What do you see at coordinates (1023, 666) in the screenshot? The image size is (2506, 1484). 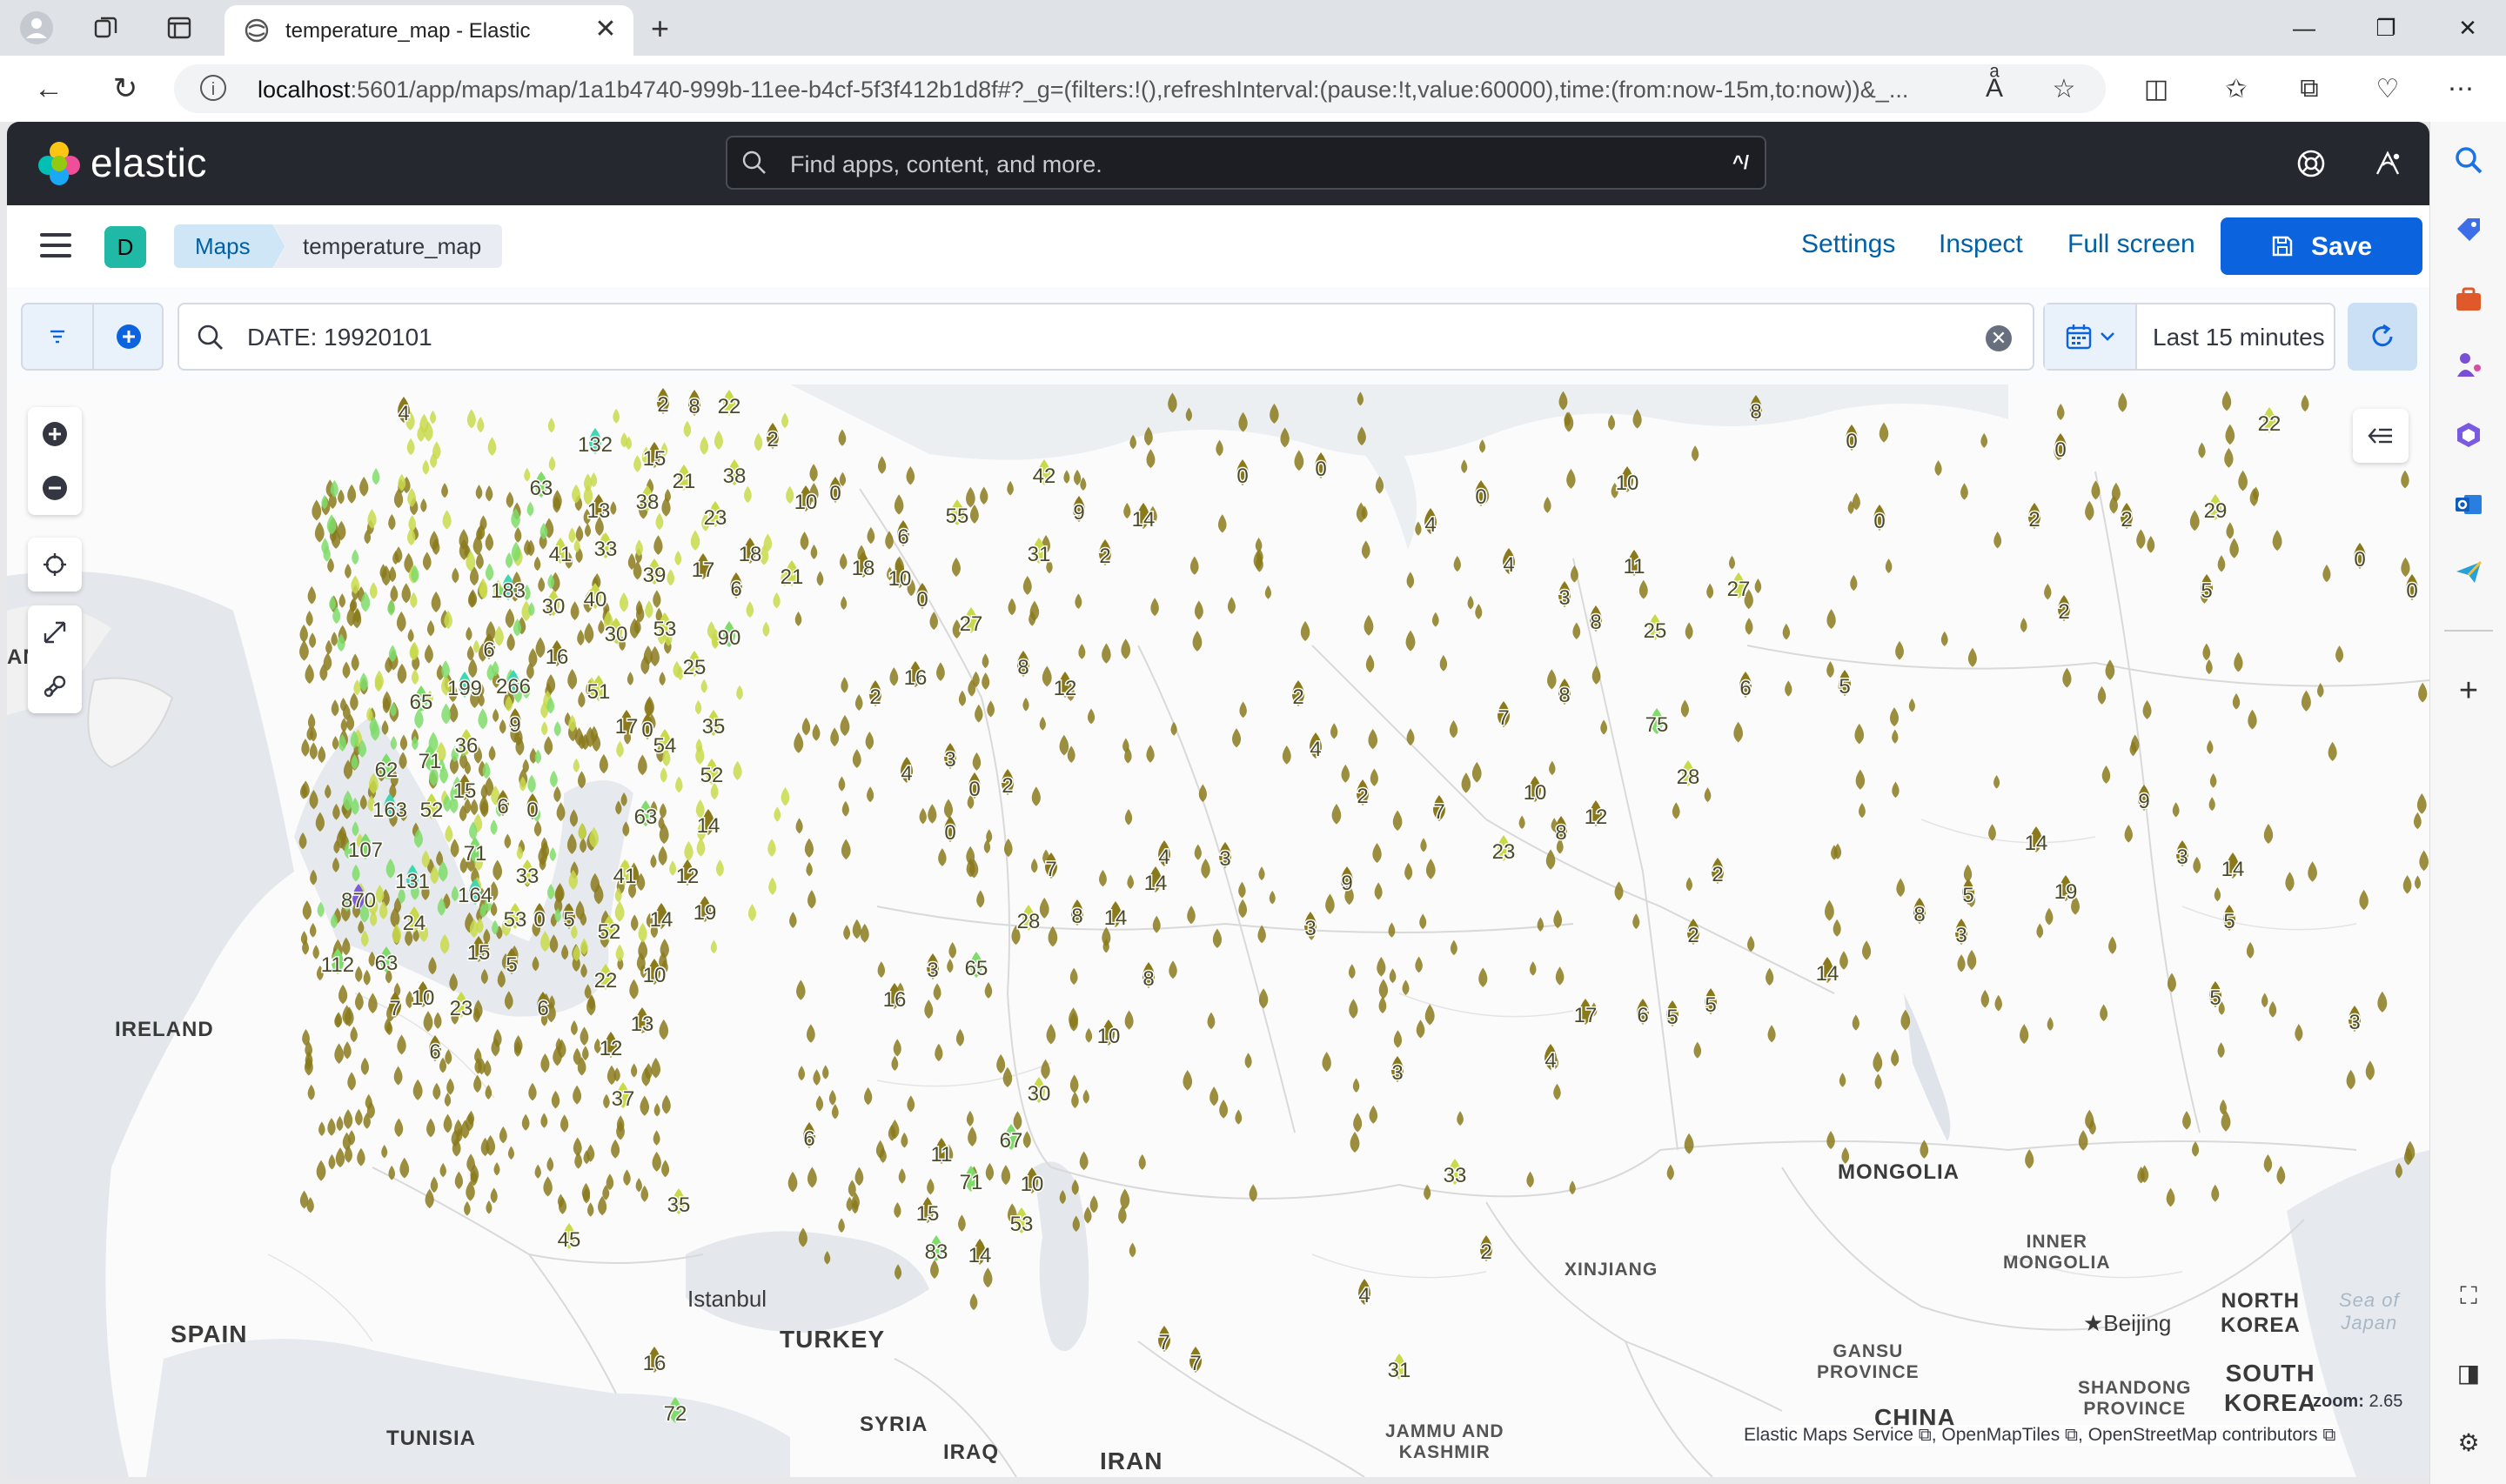 I see `temperature-marker: 8` at bounding box center [1023, 666].